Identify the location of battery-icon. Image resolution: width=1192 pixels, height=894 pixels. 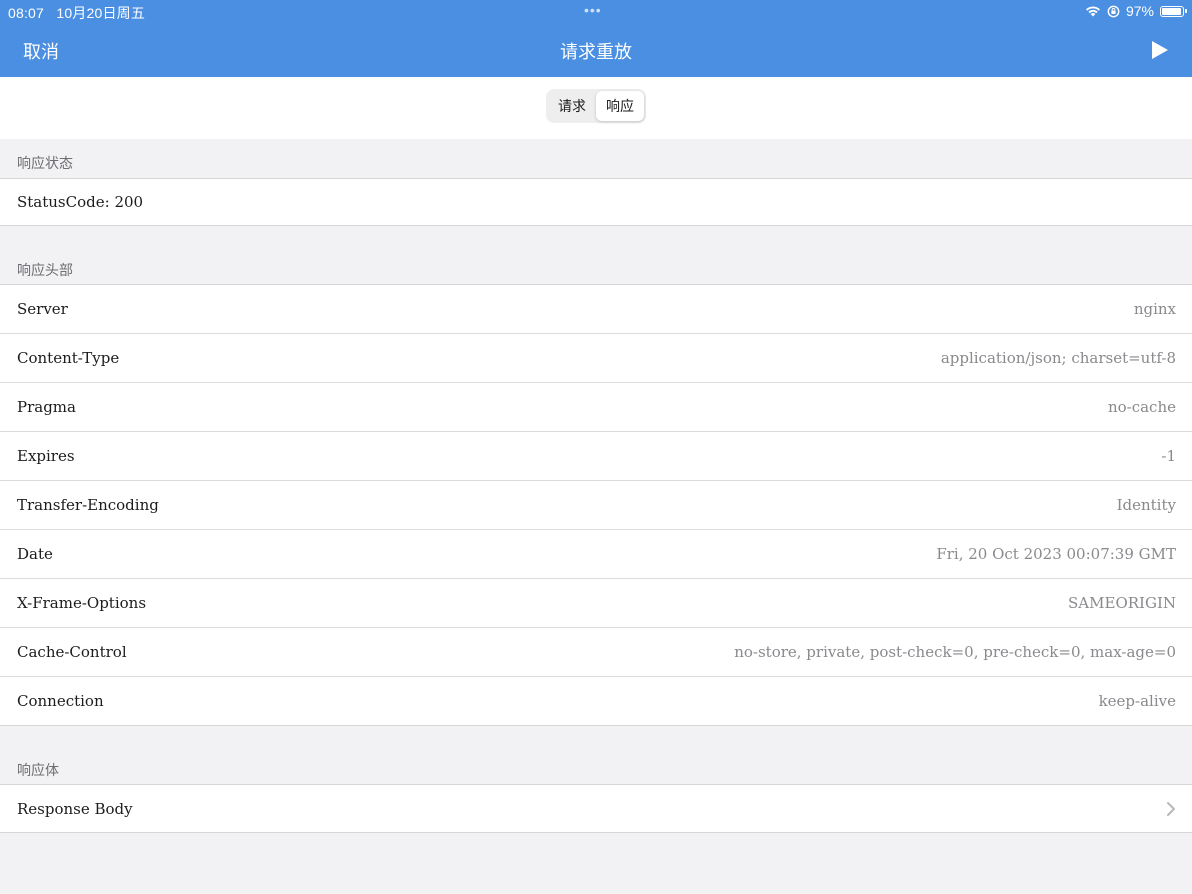
(1173, 11).